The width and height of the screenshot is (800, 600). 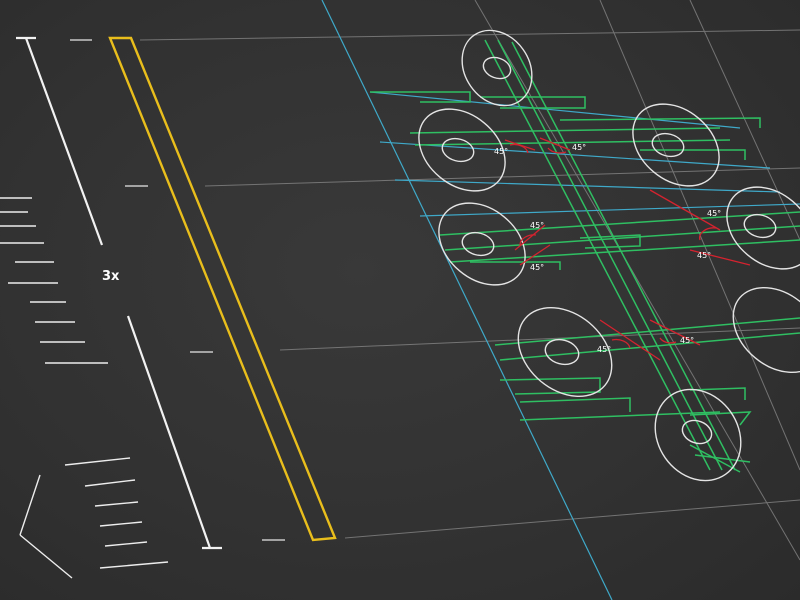 What do you see at coordinates (111, 276) in the screenshot?
I see `scale-label: 3x` at bounding box center [111, 276].